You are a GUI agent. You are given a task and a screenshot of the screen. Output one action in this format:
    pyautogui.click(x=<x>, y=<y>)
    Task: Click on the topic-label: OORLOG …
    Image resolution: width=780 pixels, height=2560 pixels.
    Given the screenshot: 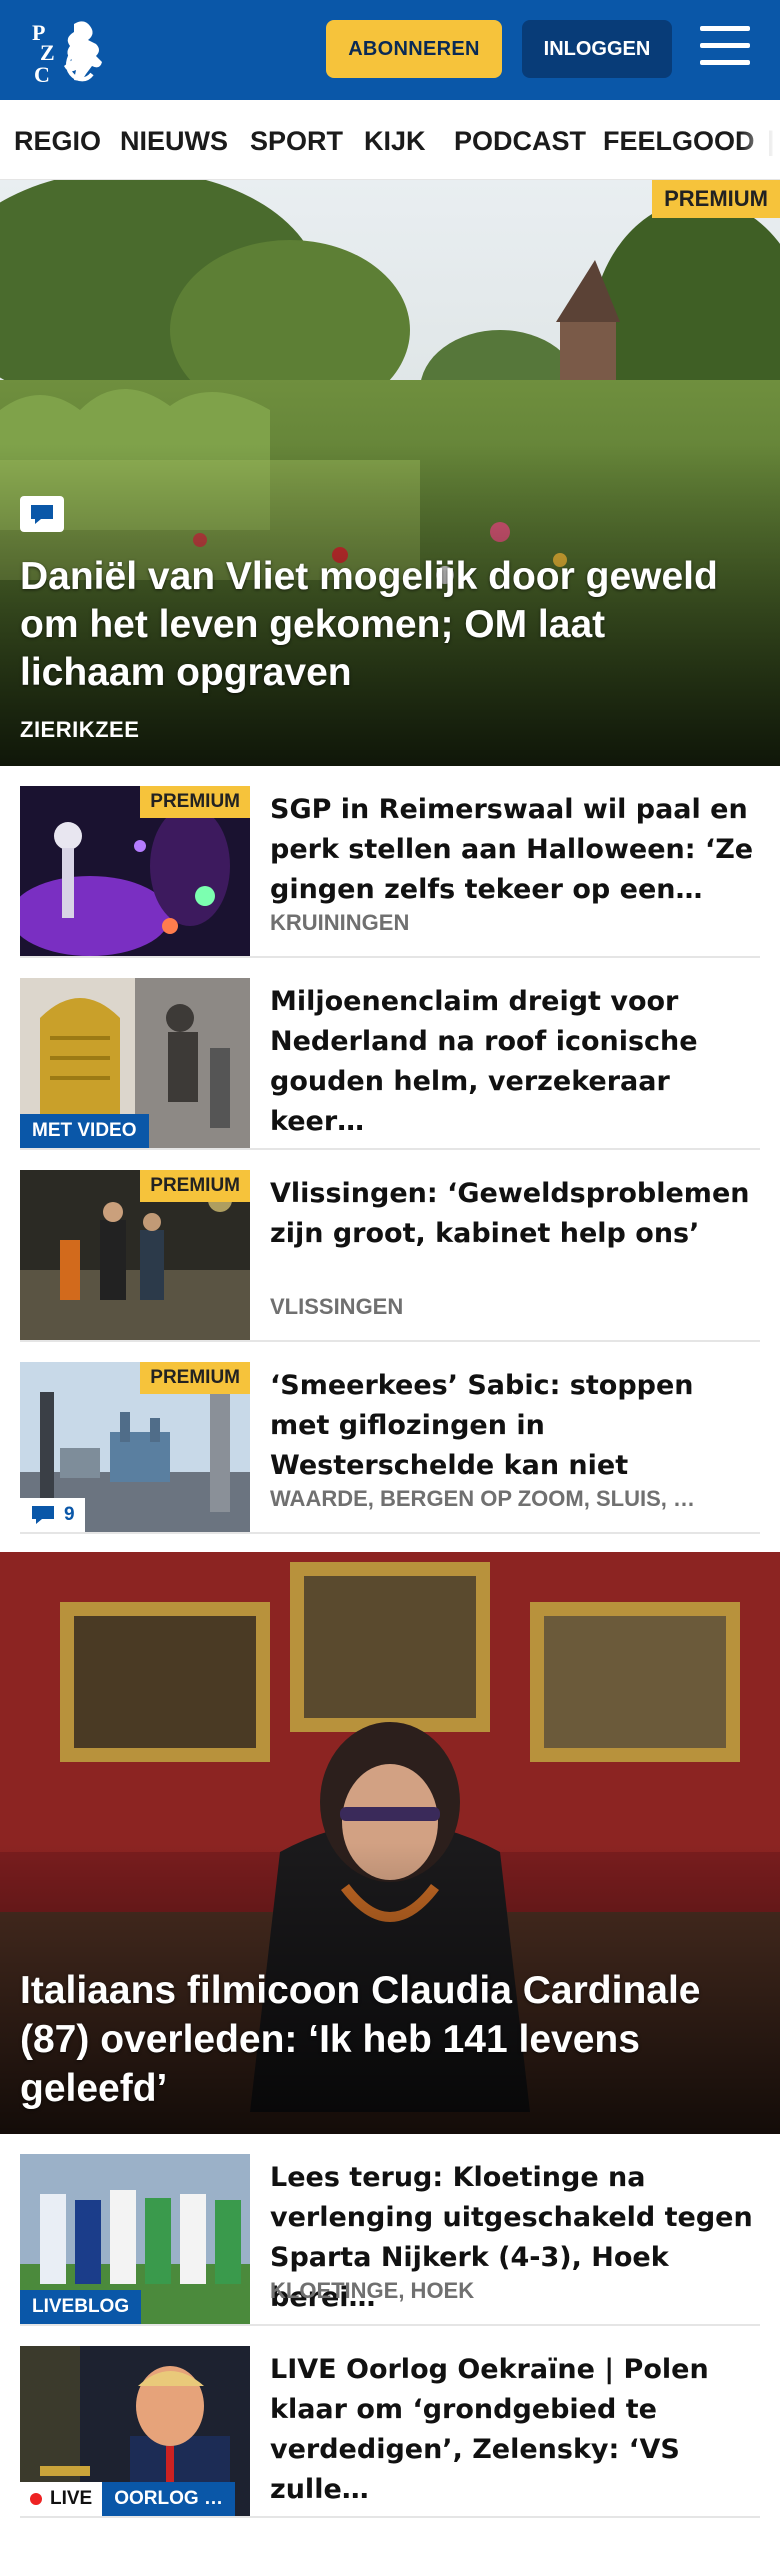 What is the action you would take?
    pyautogui.click(x=168, y=2499)
    